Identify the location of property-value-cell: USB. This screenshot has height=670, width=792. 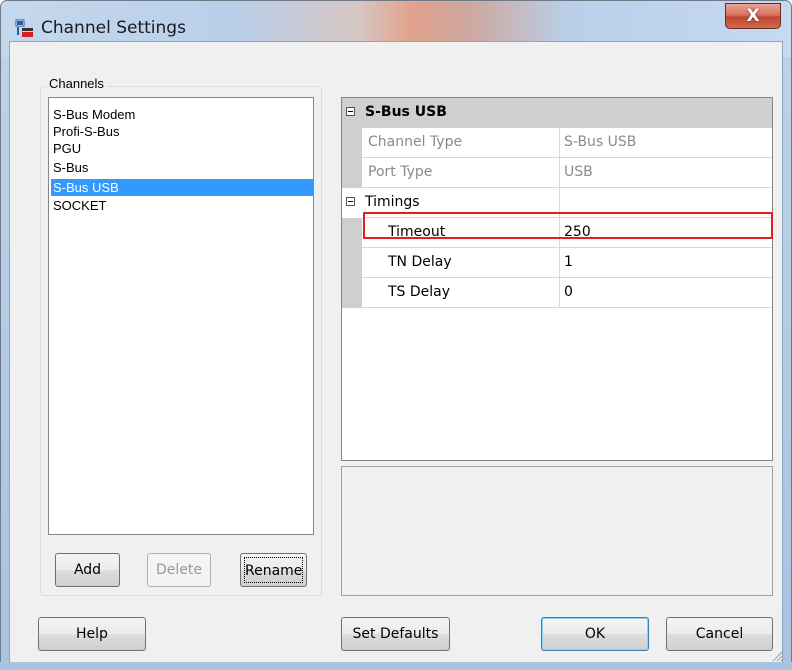
(666, 173).